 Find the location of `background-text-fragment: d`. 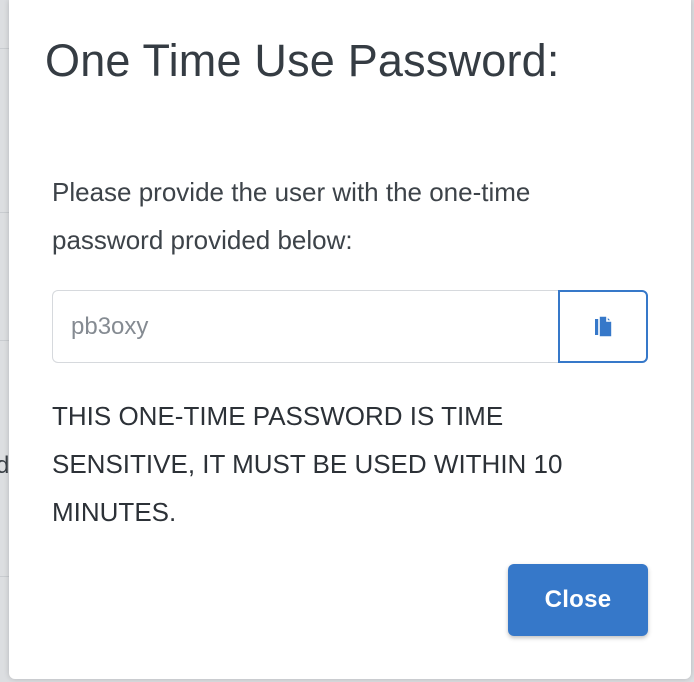

background-text-fragment: d is located at coordinates (5, 465).